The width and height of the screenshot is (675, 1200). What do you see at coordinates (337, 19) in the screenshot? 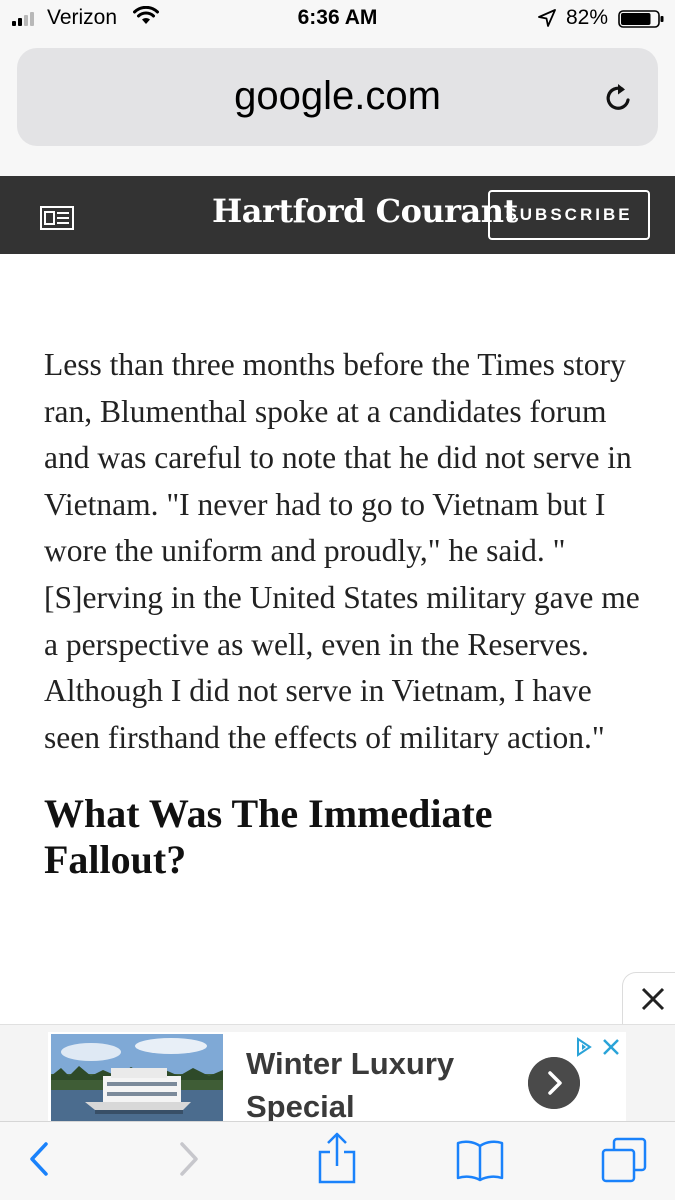
I see `status-bar: Verizon 6:36 AM 82%` at bounding box center [337, 19].